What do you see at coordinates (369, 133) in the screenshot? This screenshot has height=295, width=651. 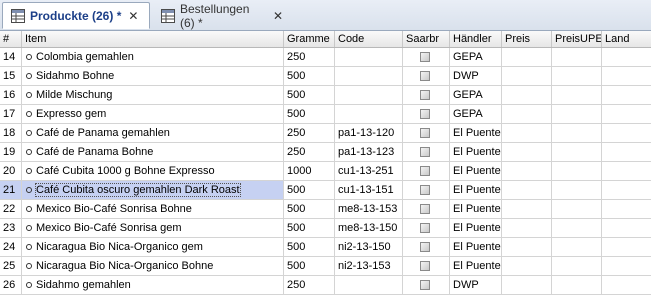 I see `code-cell: pa1-13-120` at bounding box center [369, 133].